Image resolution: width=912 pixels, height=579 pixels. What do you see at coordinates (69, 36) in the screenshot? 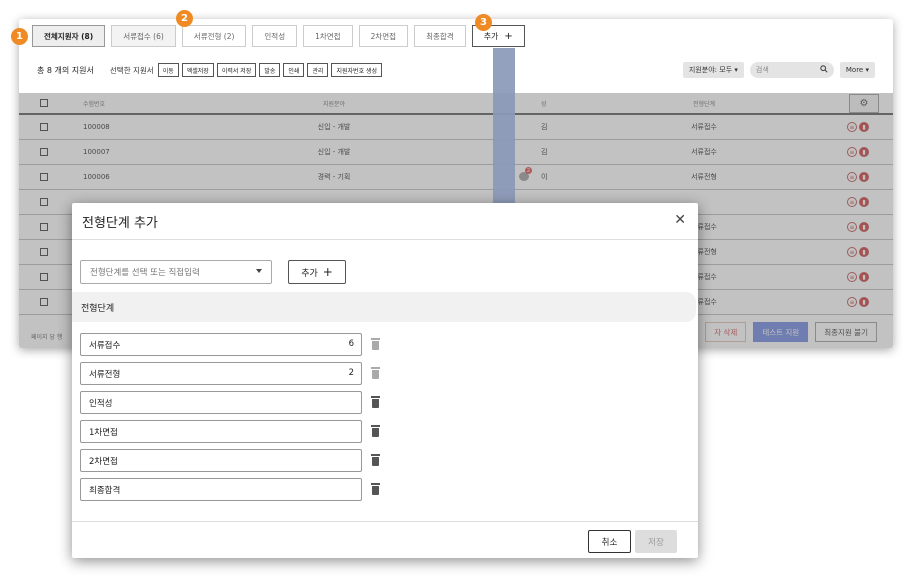
I see `tab-all-applicants: 전체지원자 (8)` at bounding box center [69, 36].